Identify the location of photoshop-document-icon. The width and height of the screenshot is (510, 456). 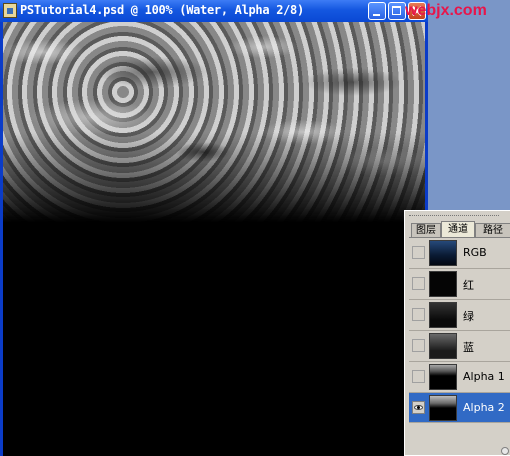
(10, 10).